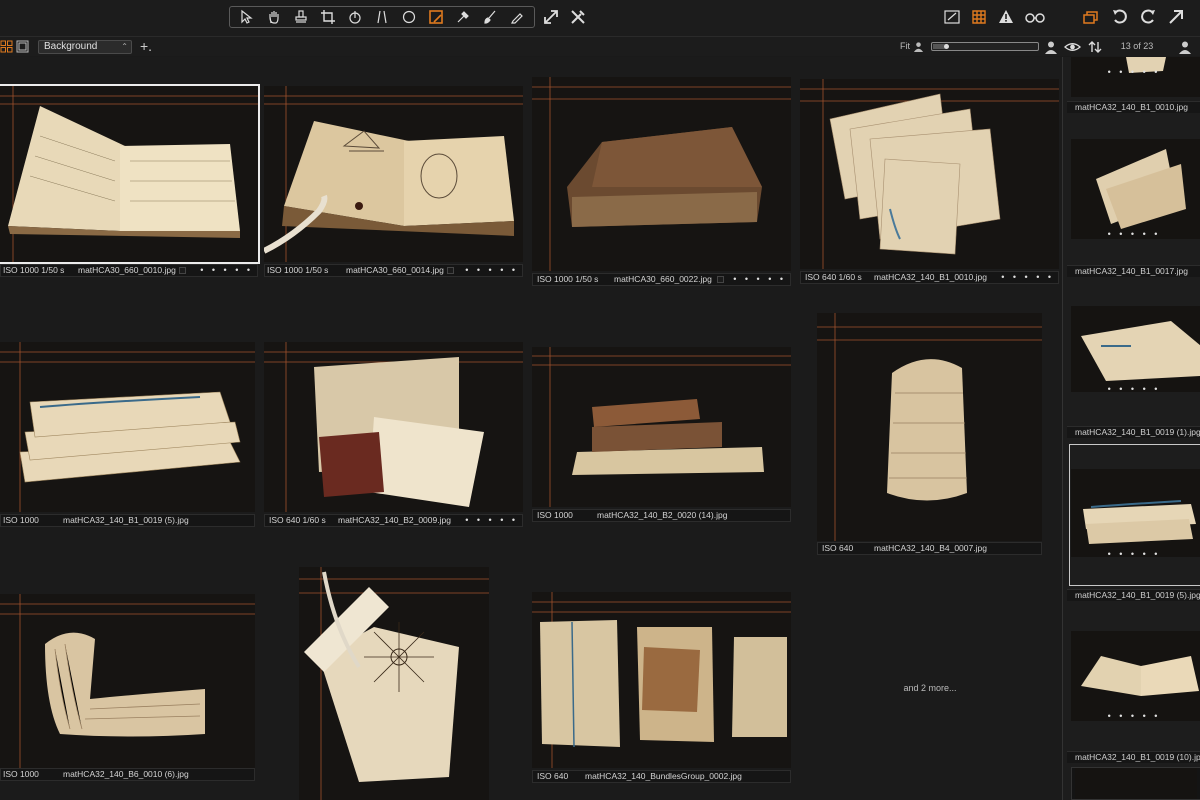  Describe the element at coordinates (985, 46) in the screenshot. I see `zoom-slider` at that location.